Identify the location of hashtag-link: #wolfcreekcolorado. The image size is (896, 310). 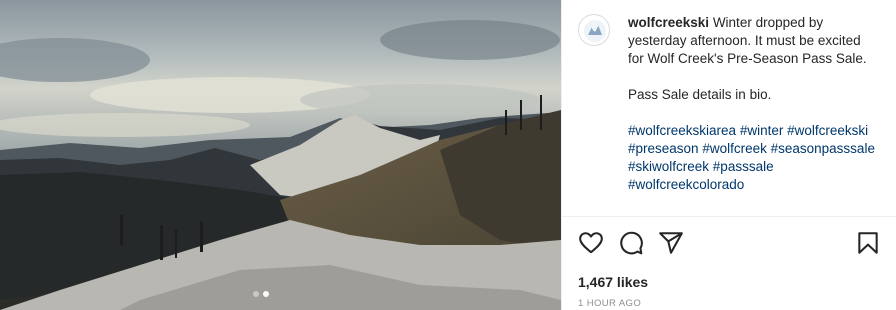
(686, 184).